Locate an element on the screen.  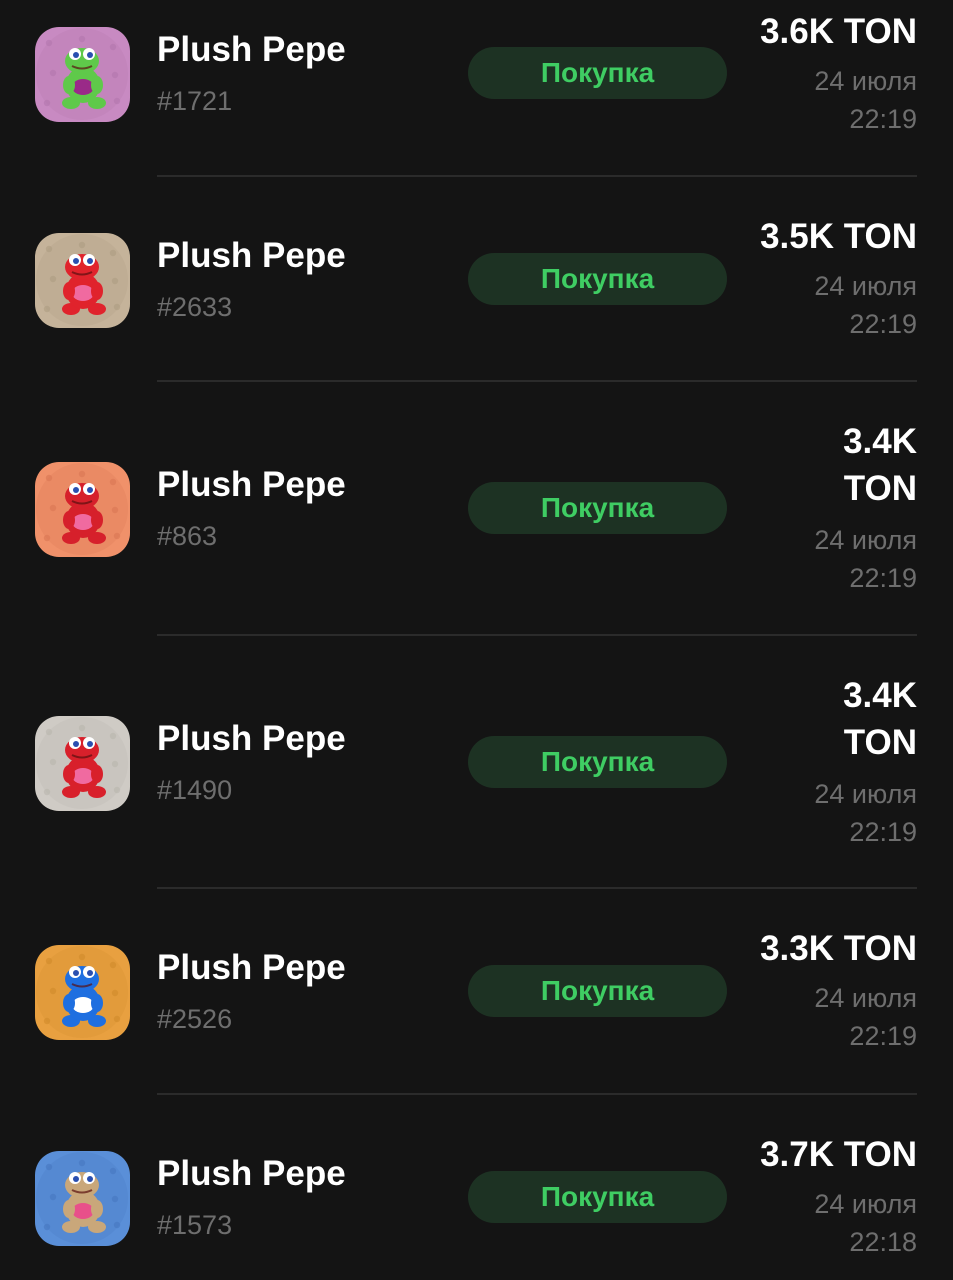
item-time: 22:18 is located at coordinates (883, 1242).